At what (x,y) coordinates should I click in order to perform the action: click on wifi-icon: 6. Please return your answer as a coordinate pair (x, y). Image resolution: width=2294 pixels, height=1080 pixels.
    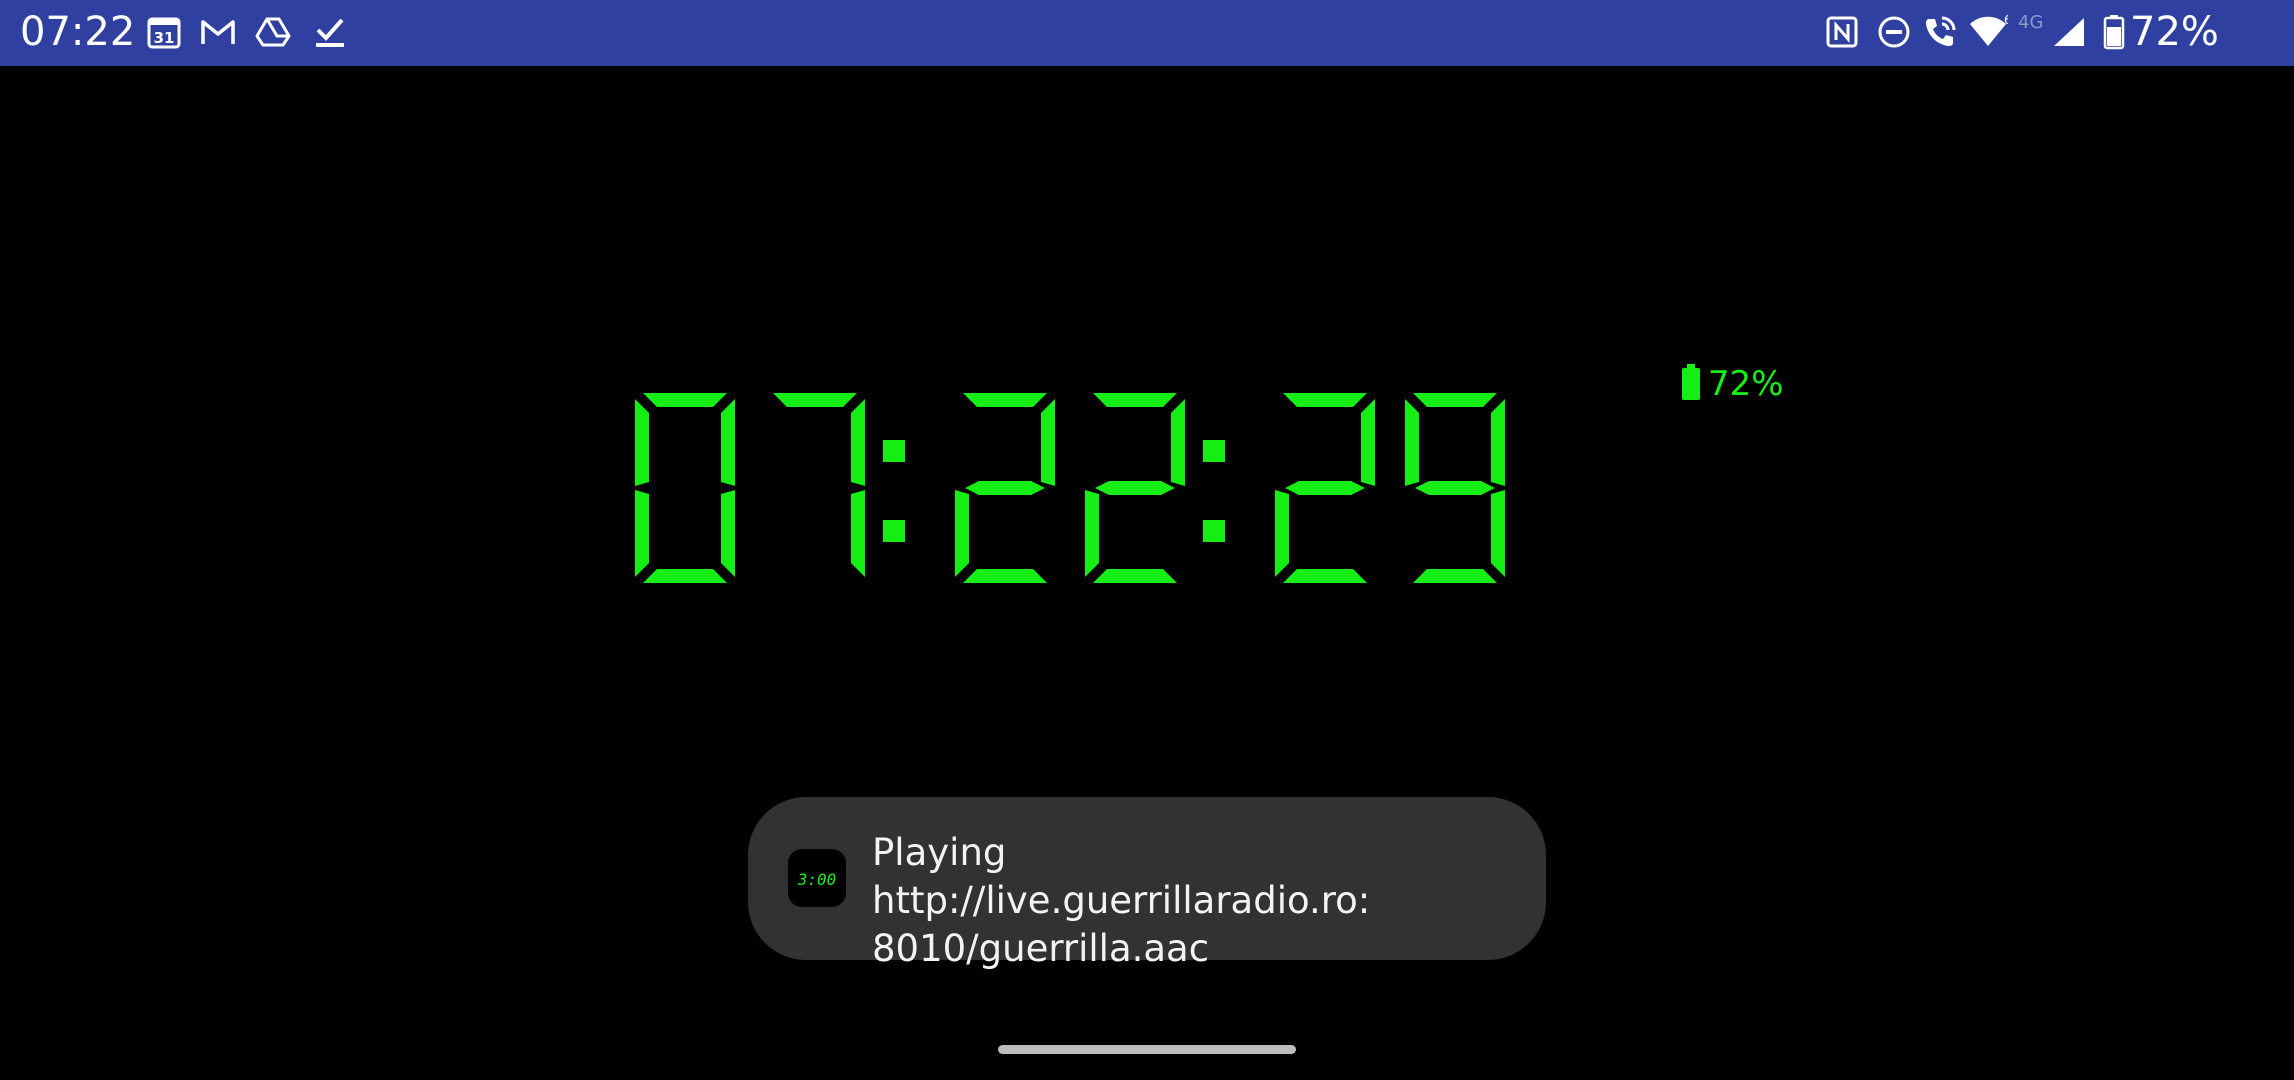
    Looking at the image, I should click on (1990, 31).